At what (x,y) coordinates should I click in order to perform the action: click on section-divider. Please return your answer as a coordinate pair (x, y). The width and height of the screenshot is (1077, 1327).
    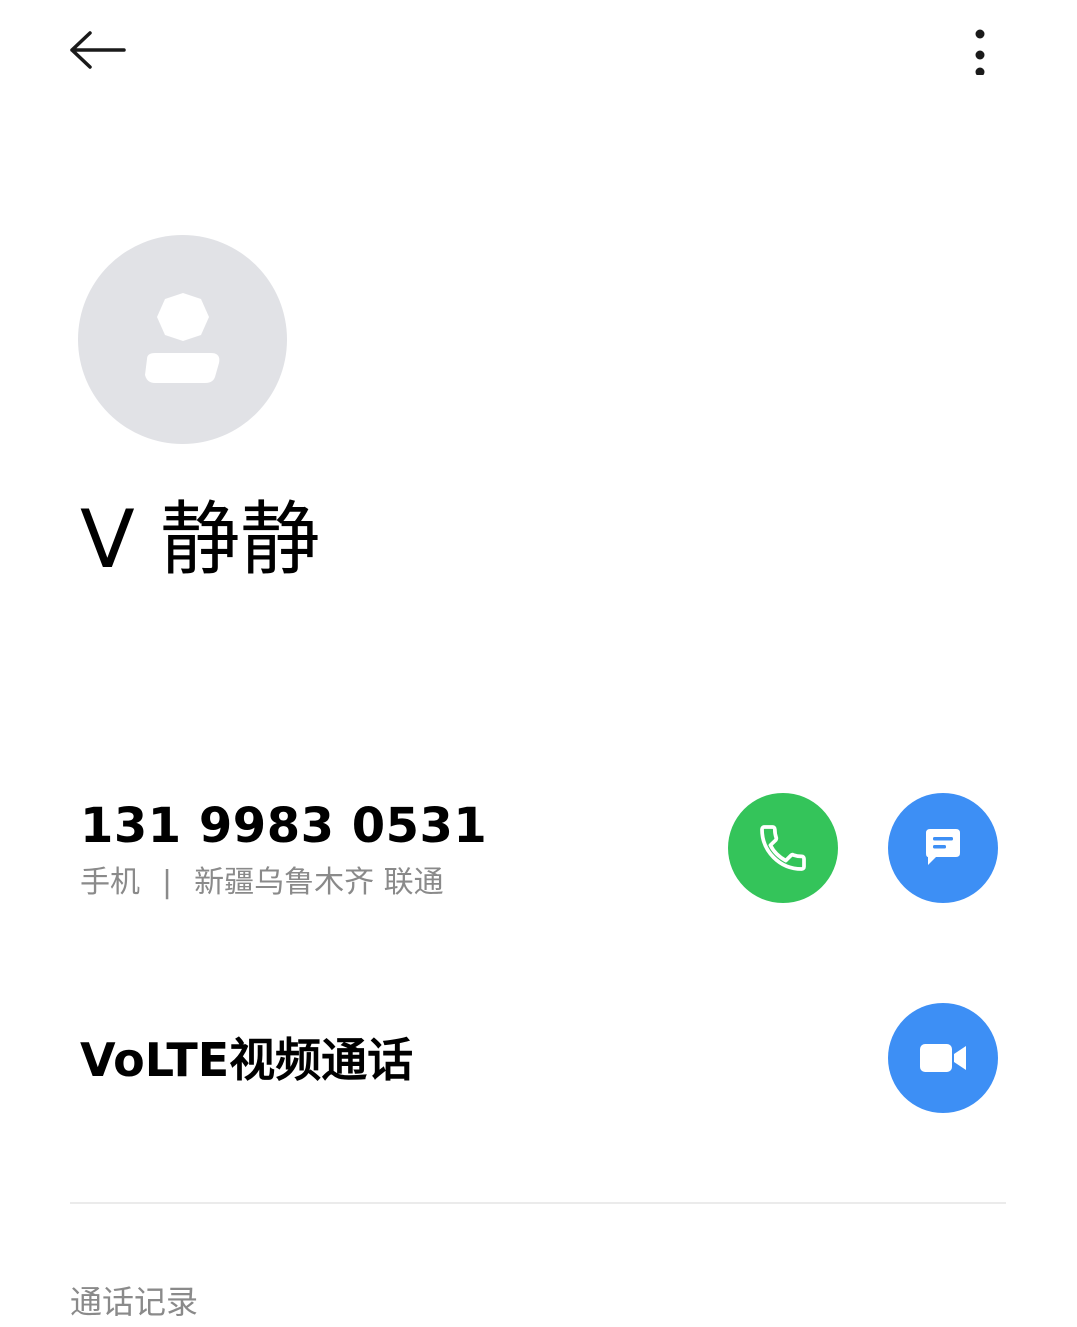
    Looking at the image, I should click on (538, 1203).